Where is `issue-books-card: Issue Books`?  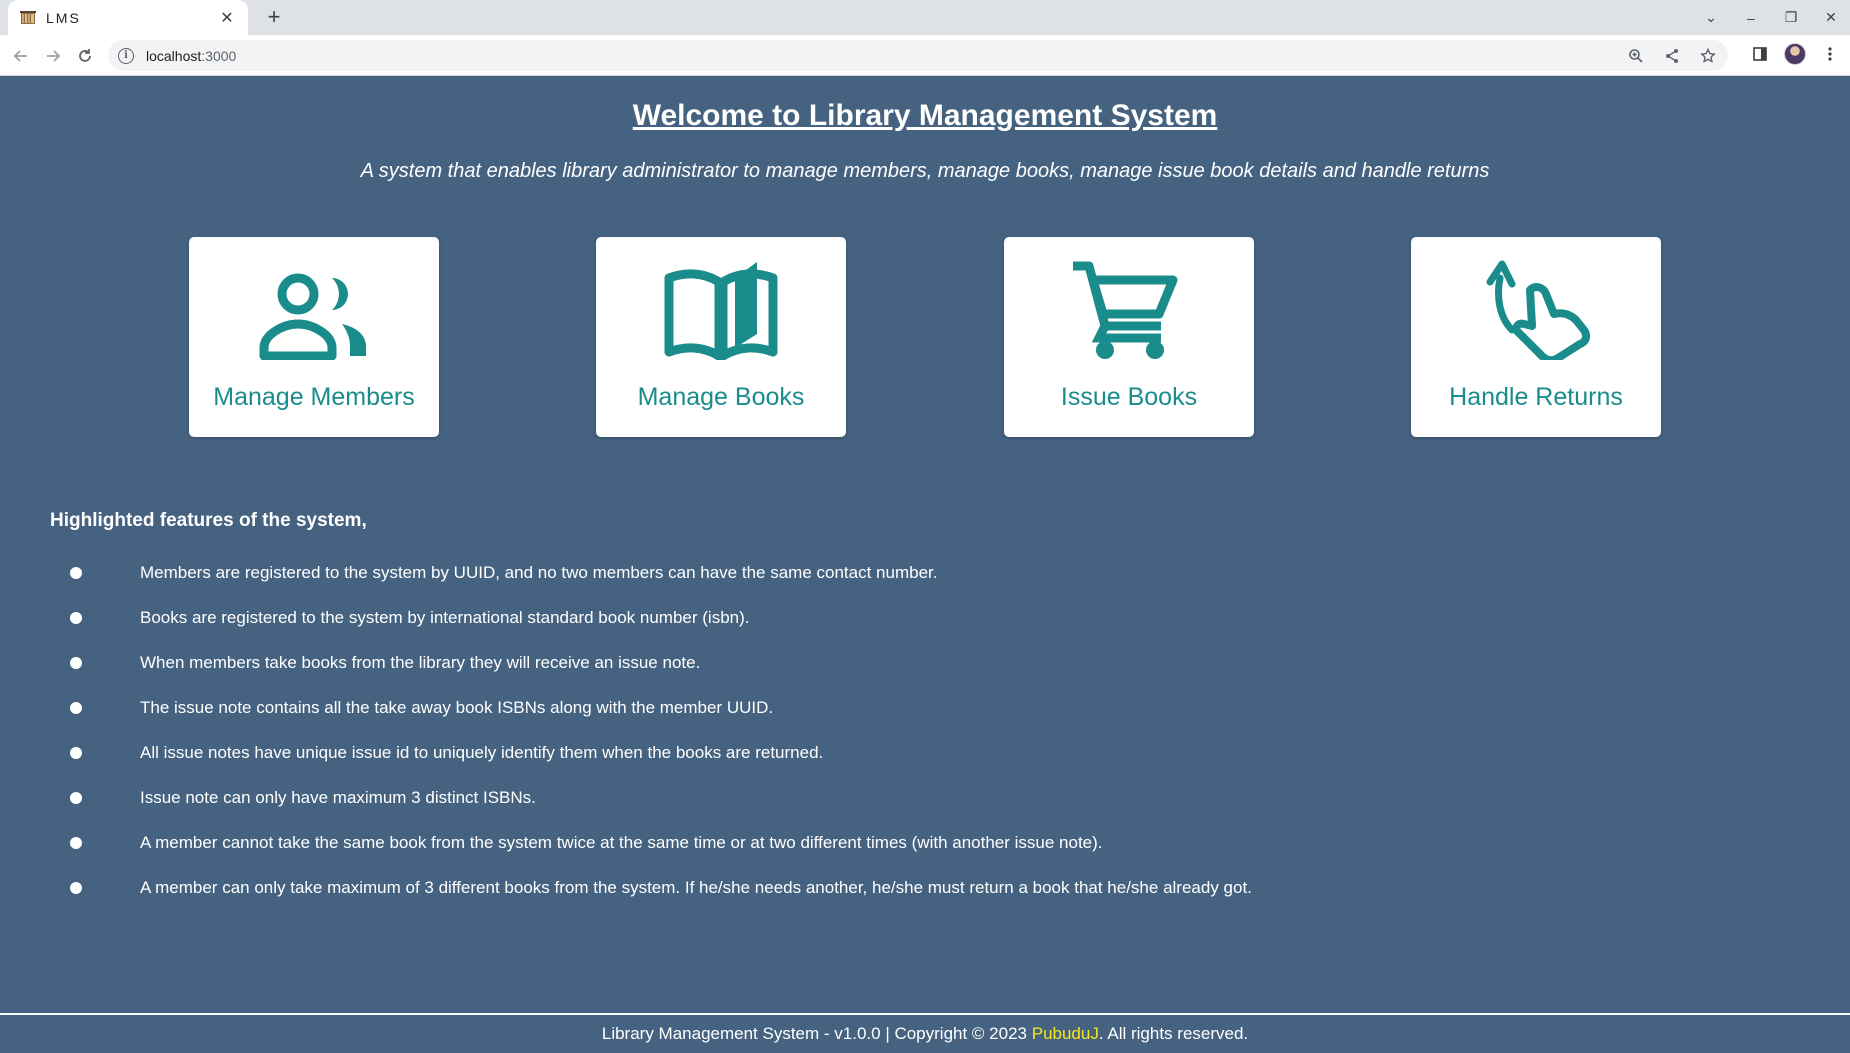
issue-books-card: Issue Books is located at coordinates (1129, 337).